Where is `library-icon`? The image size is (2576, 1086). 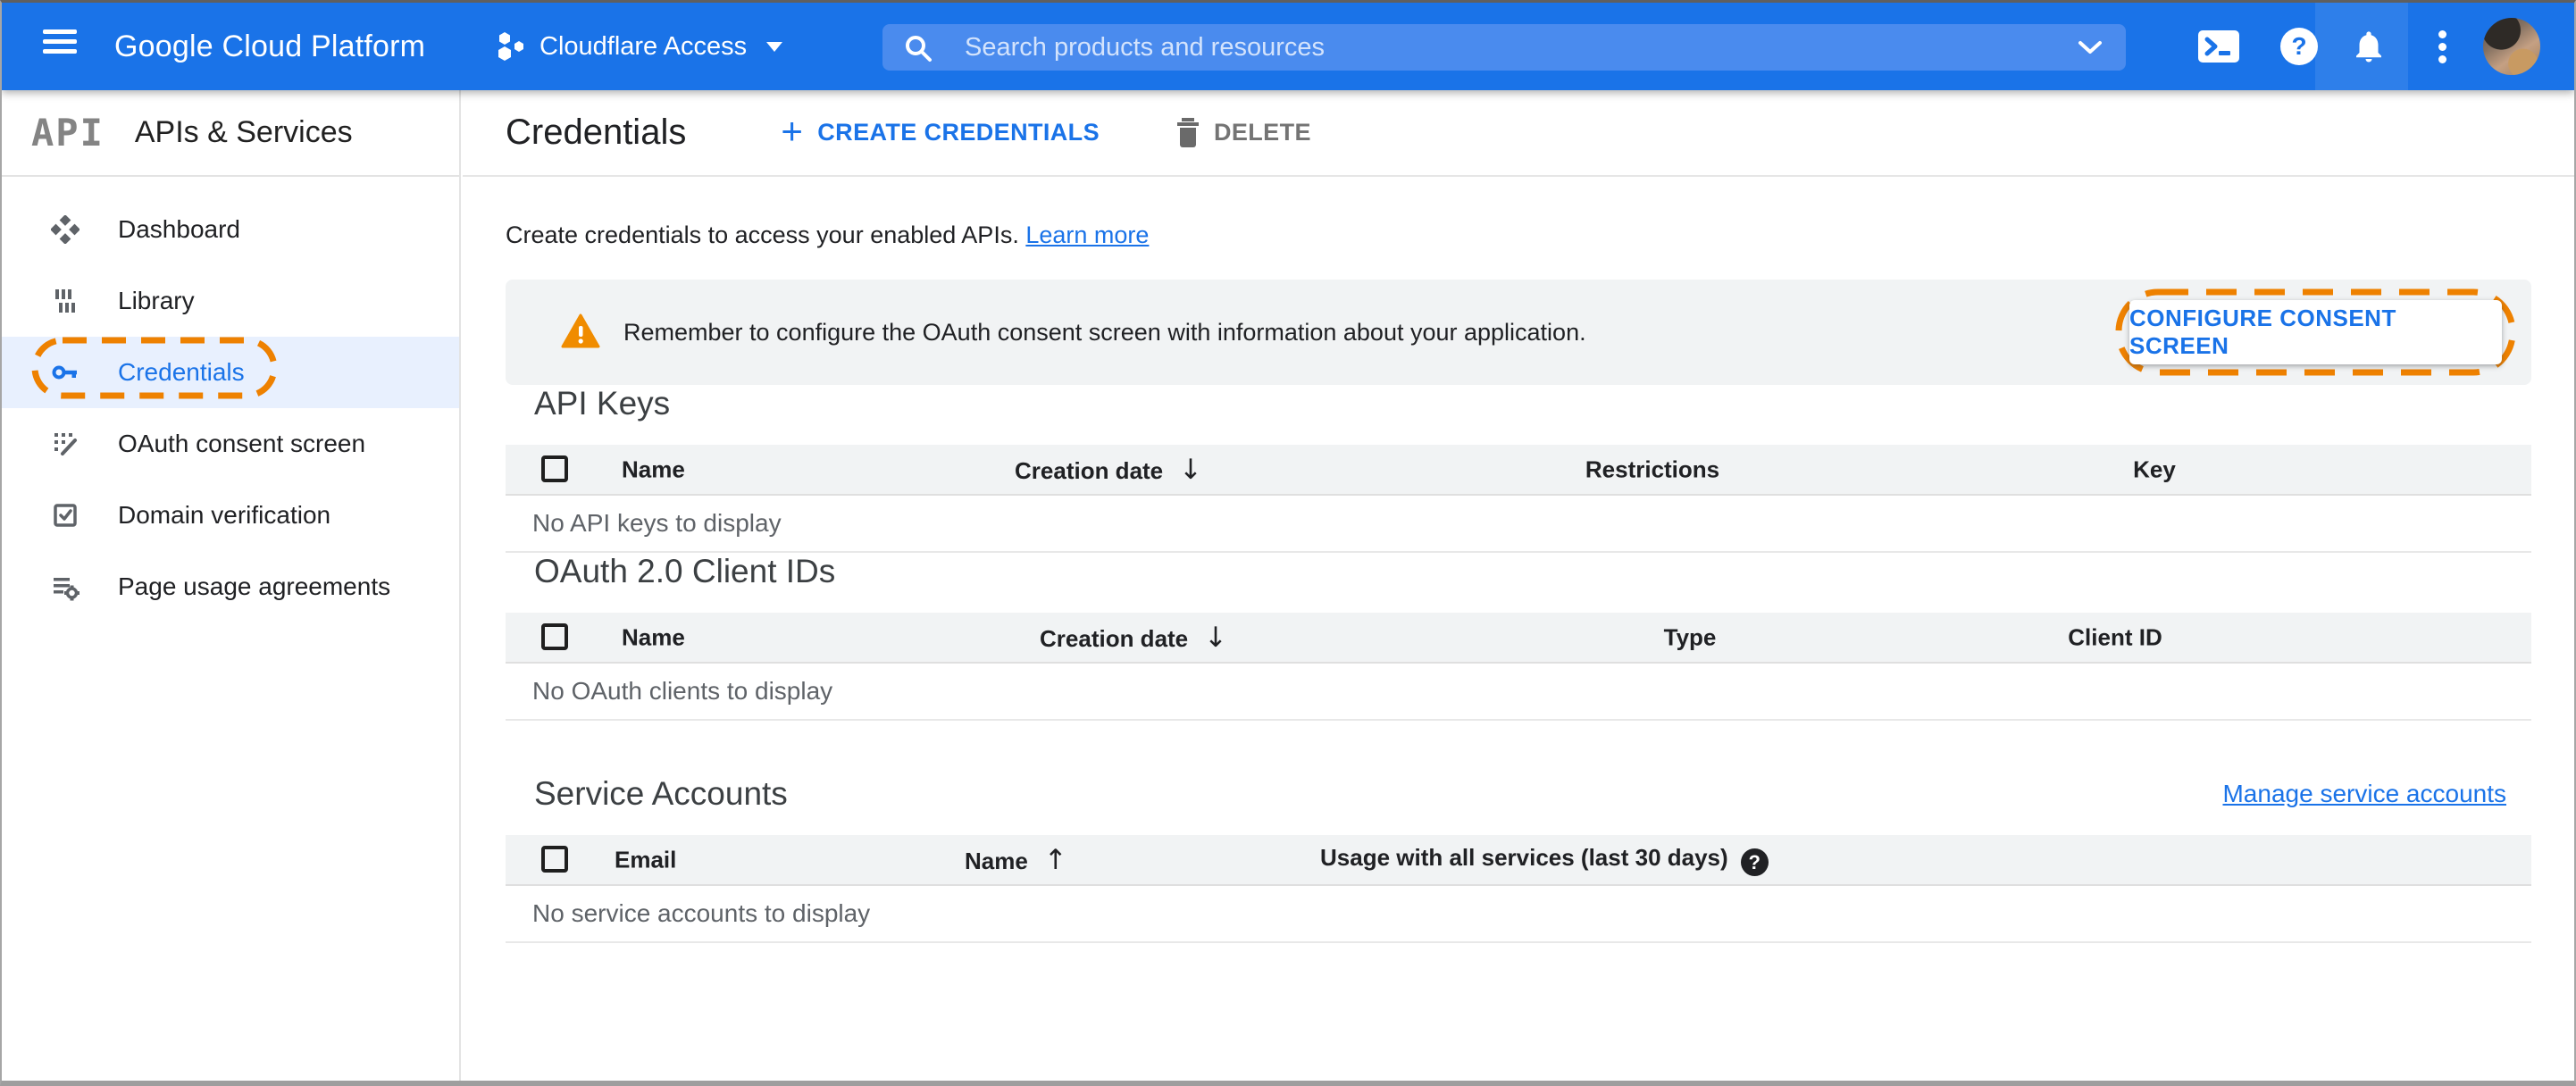 library-icon is located at coordinates (65, 301).